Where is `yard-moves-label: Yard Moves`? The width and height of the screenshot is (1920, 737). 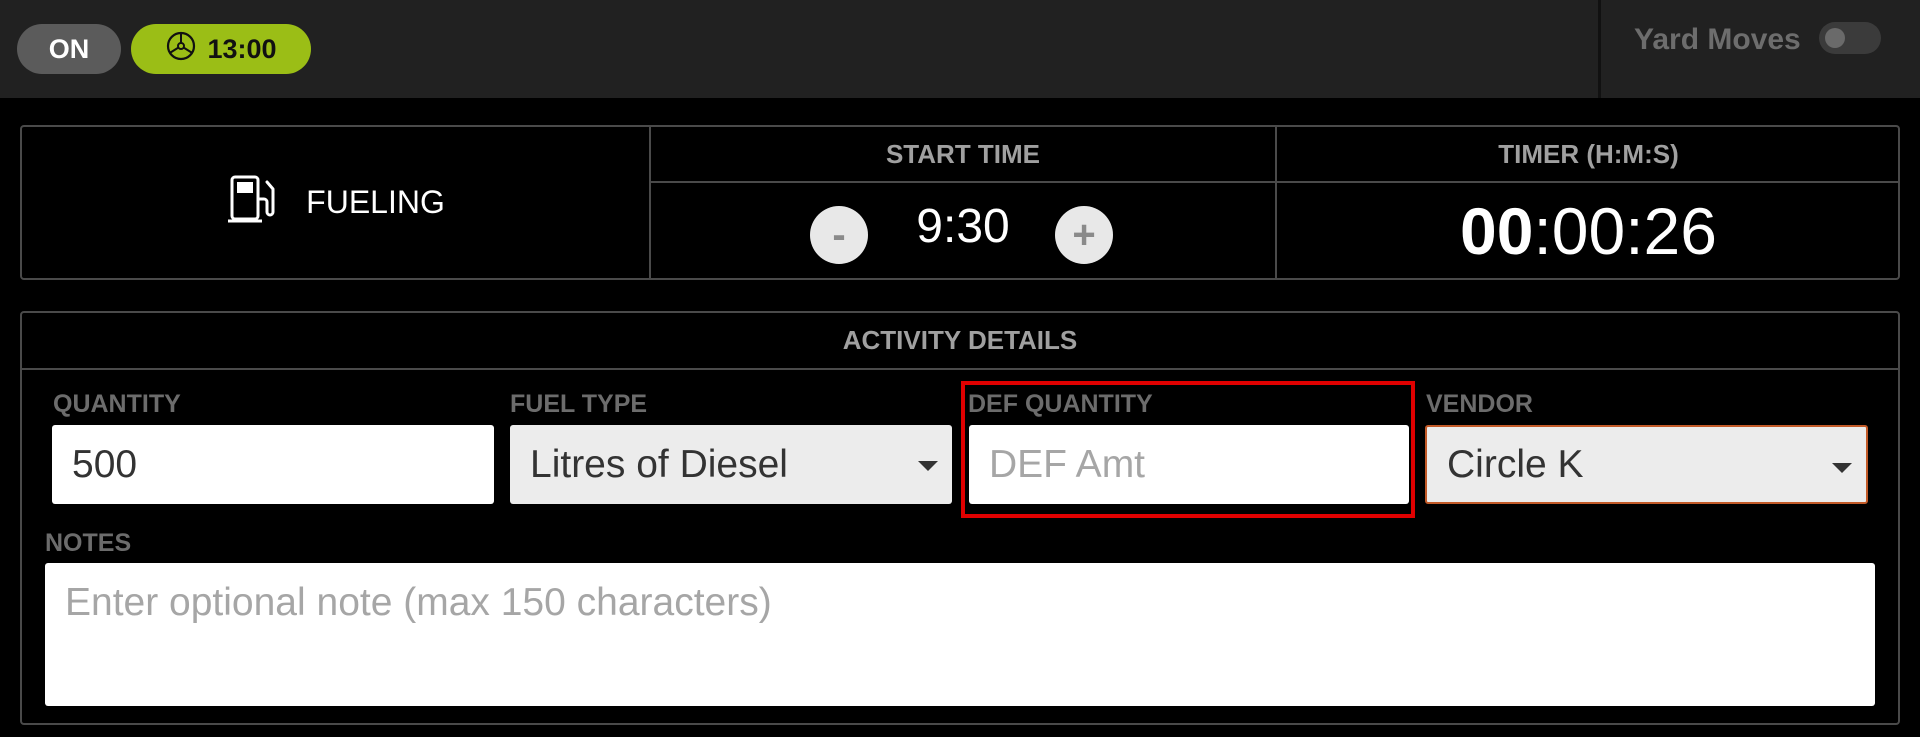
yard-moves-label: Yard Moves is located at coordinates (1717, 39).